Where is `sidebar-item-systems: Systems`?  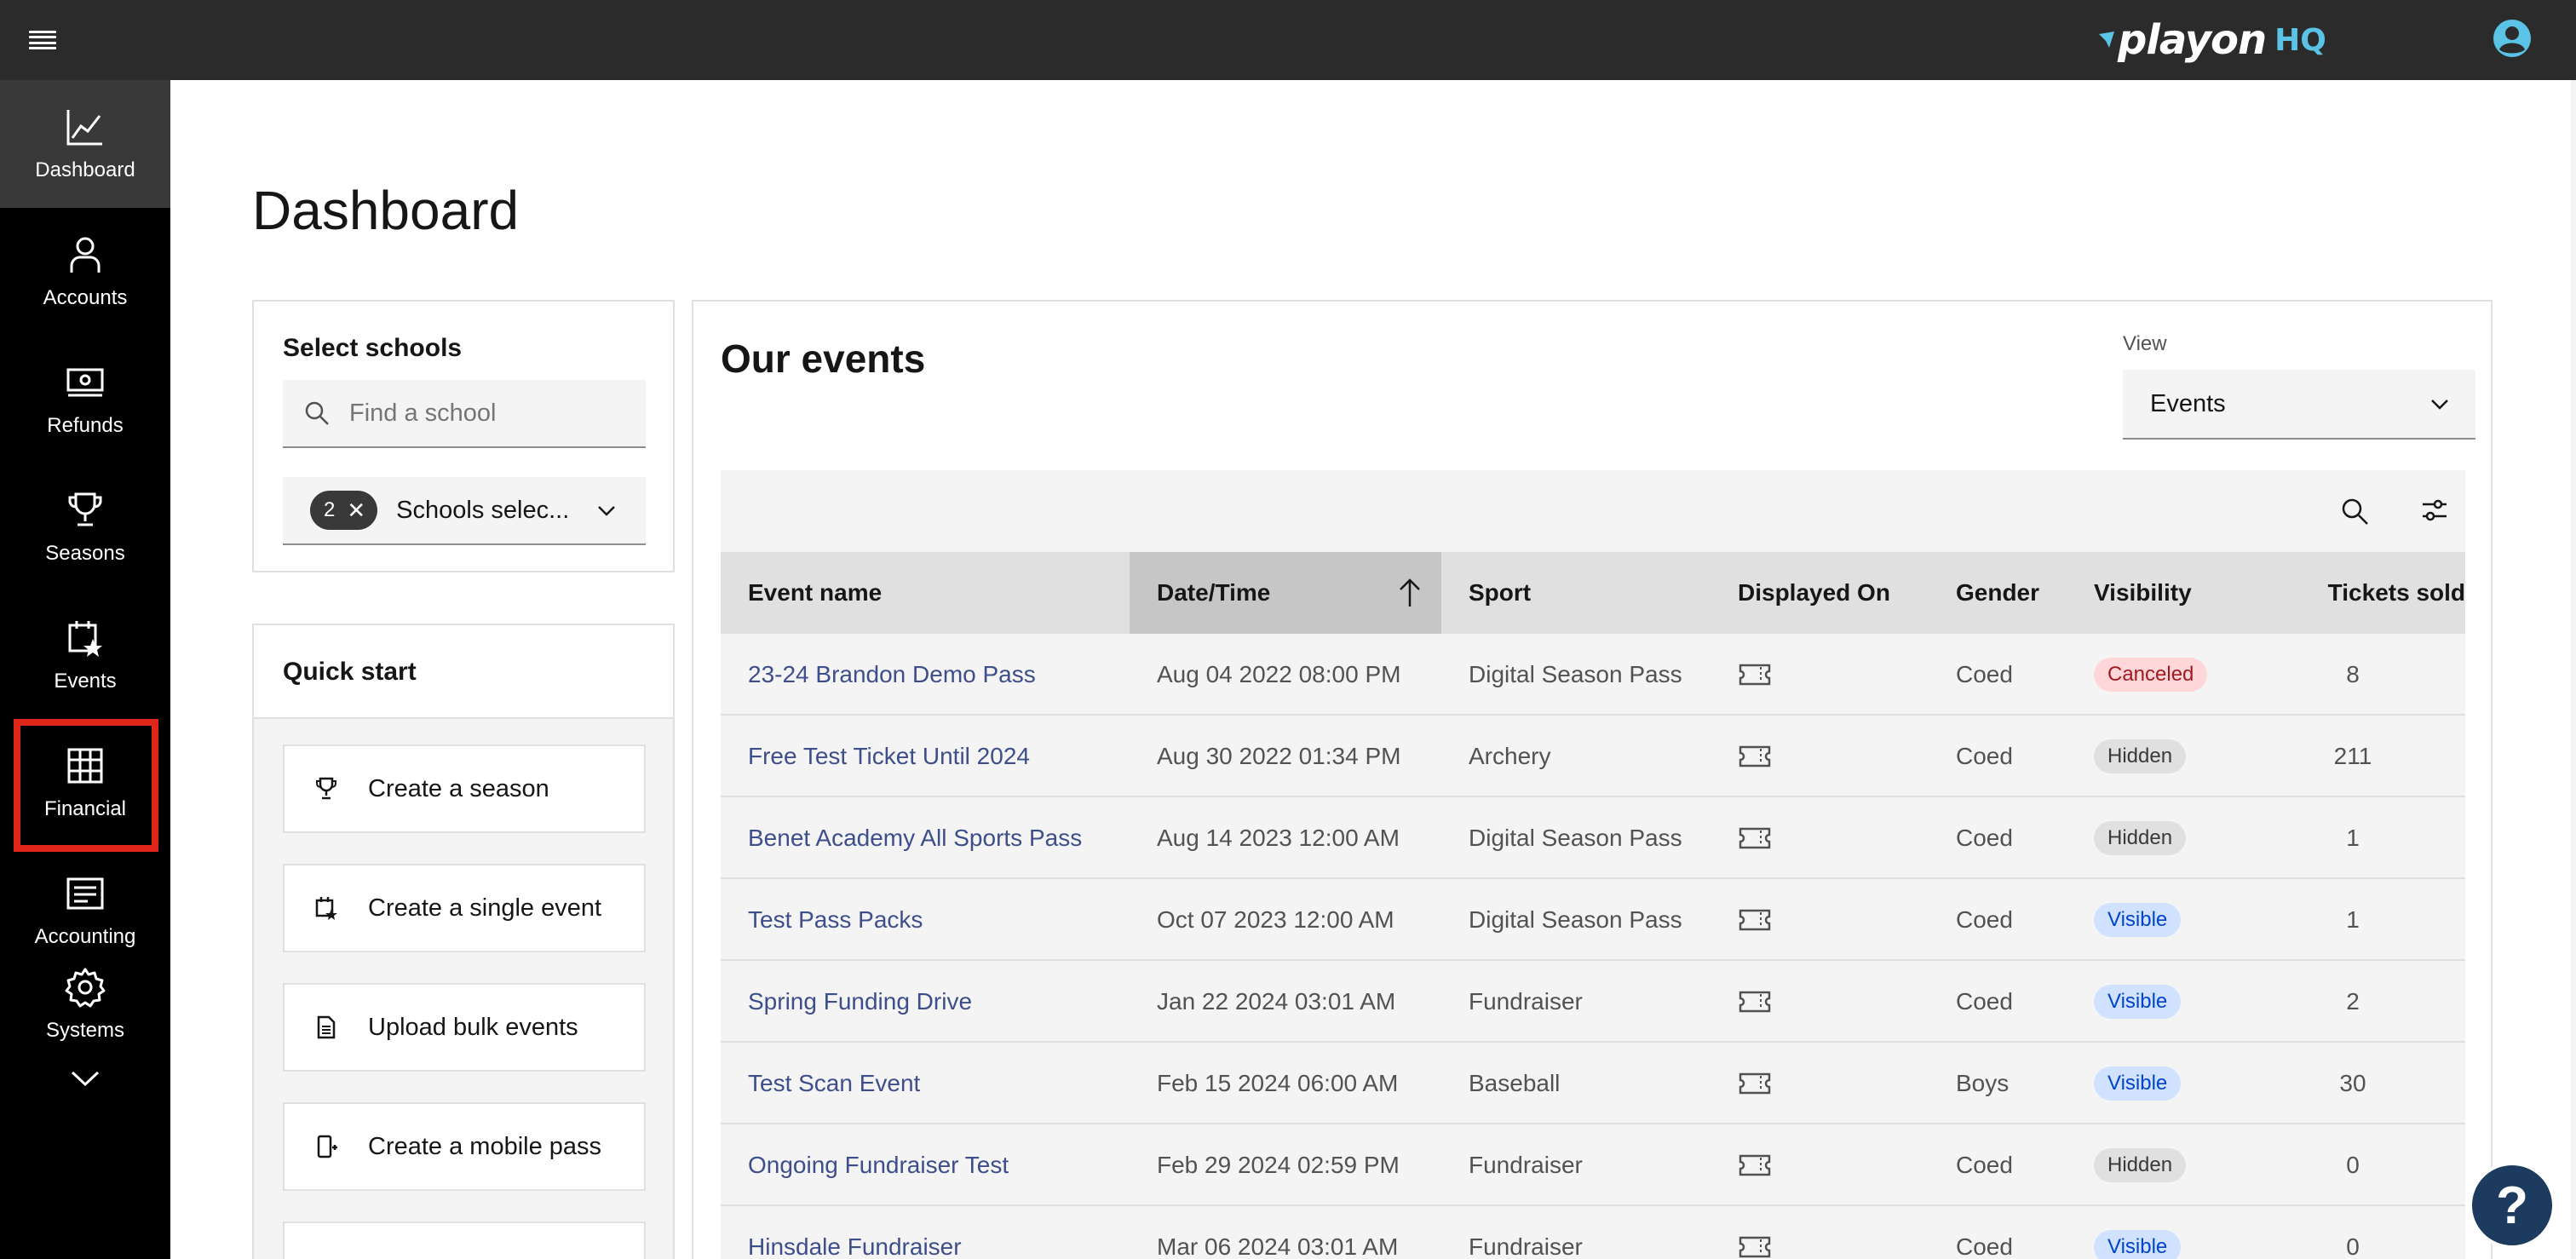 sidebar-item-systems: Systems is located at coordinates (85, 1017).